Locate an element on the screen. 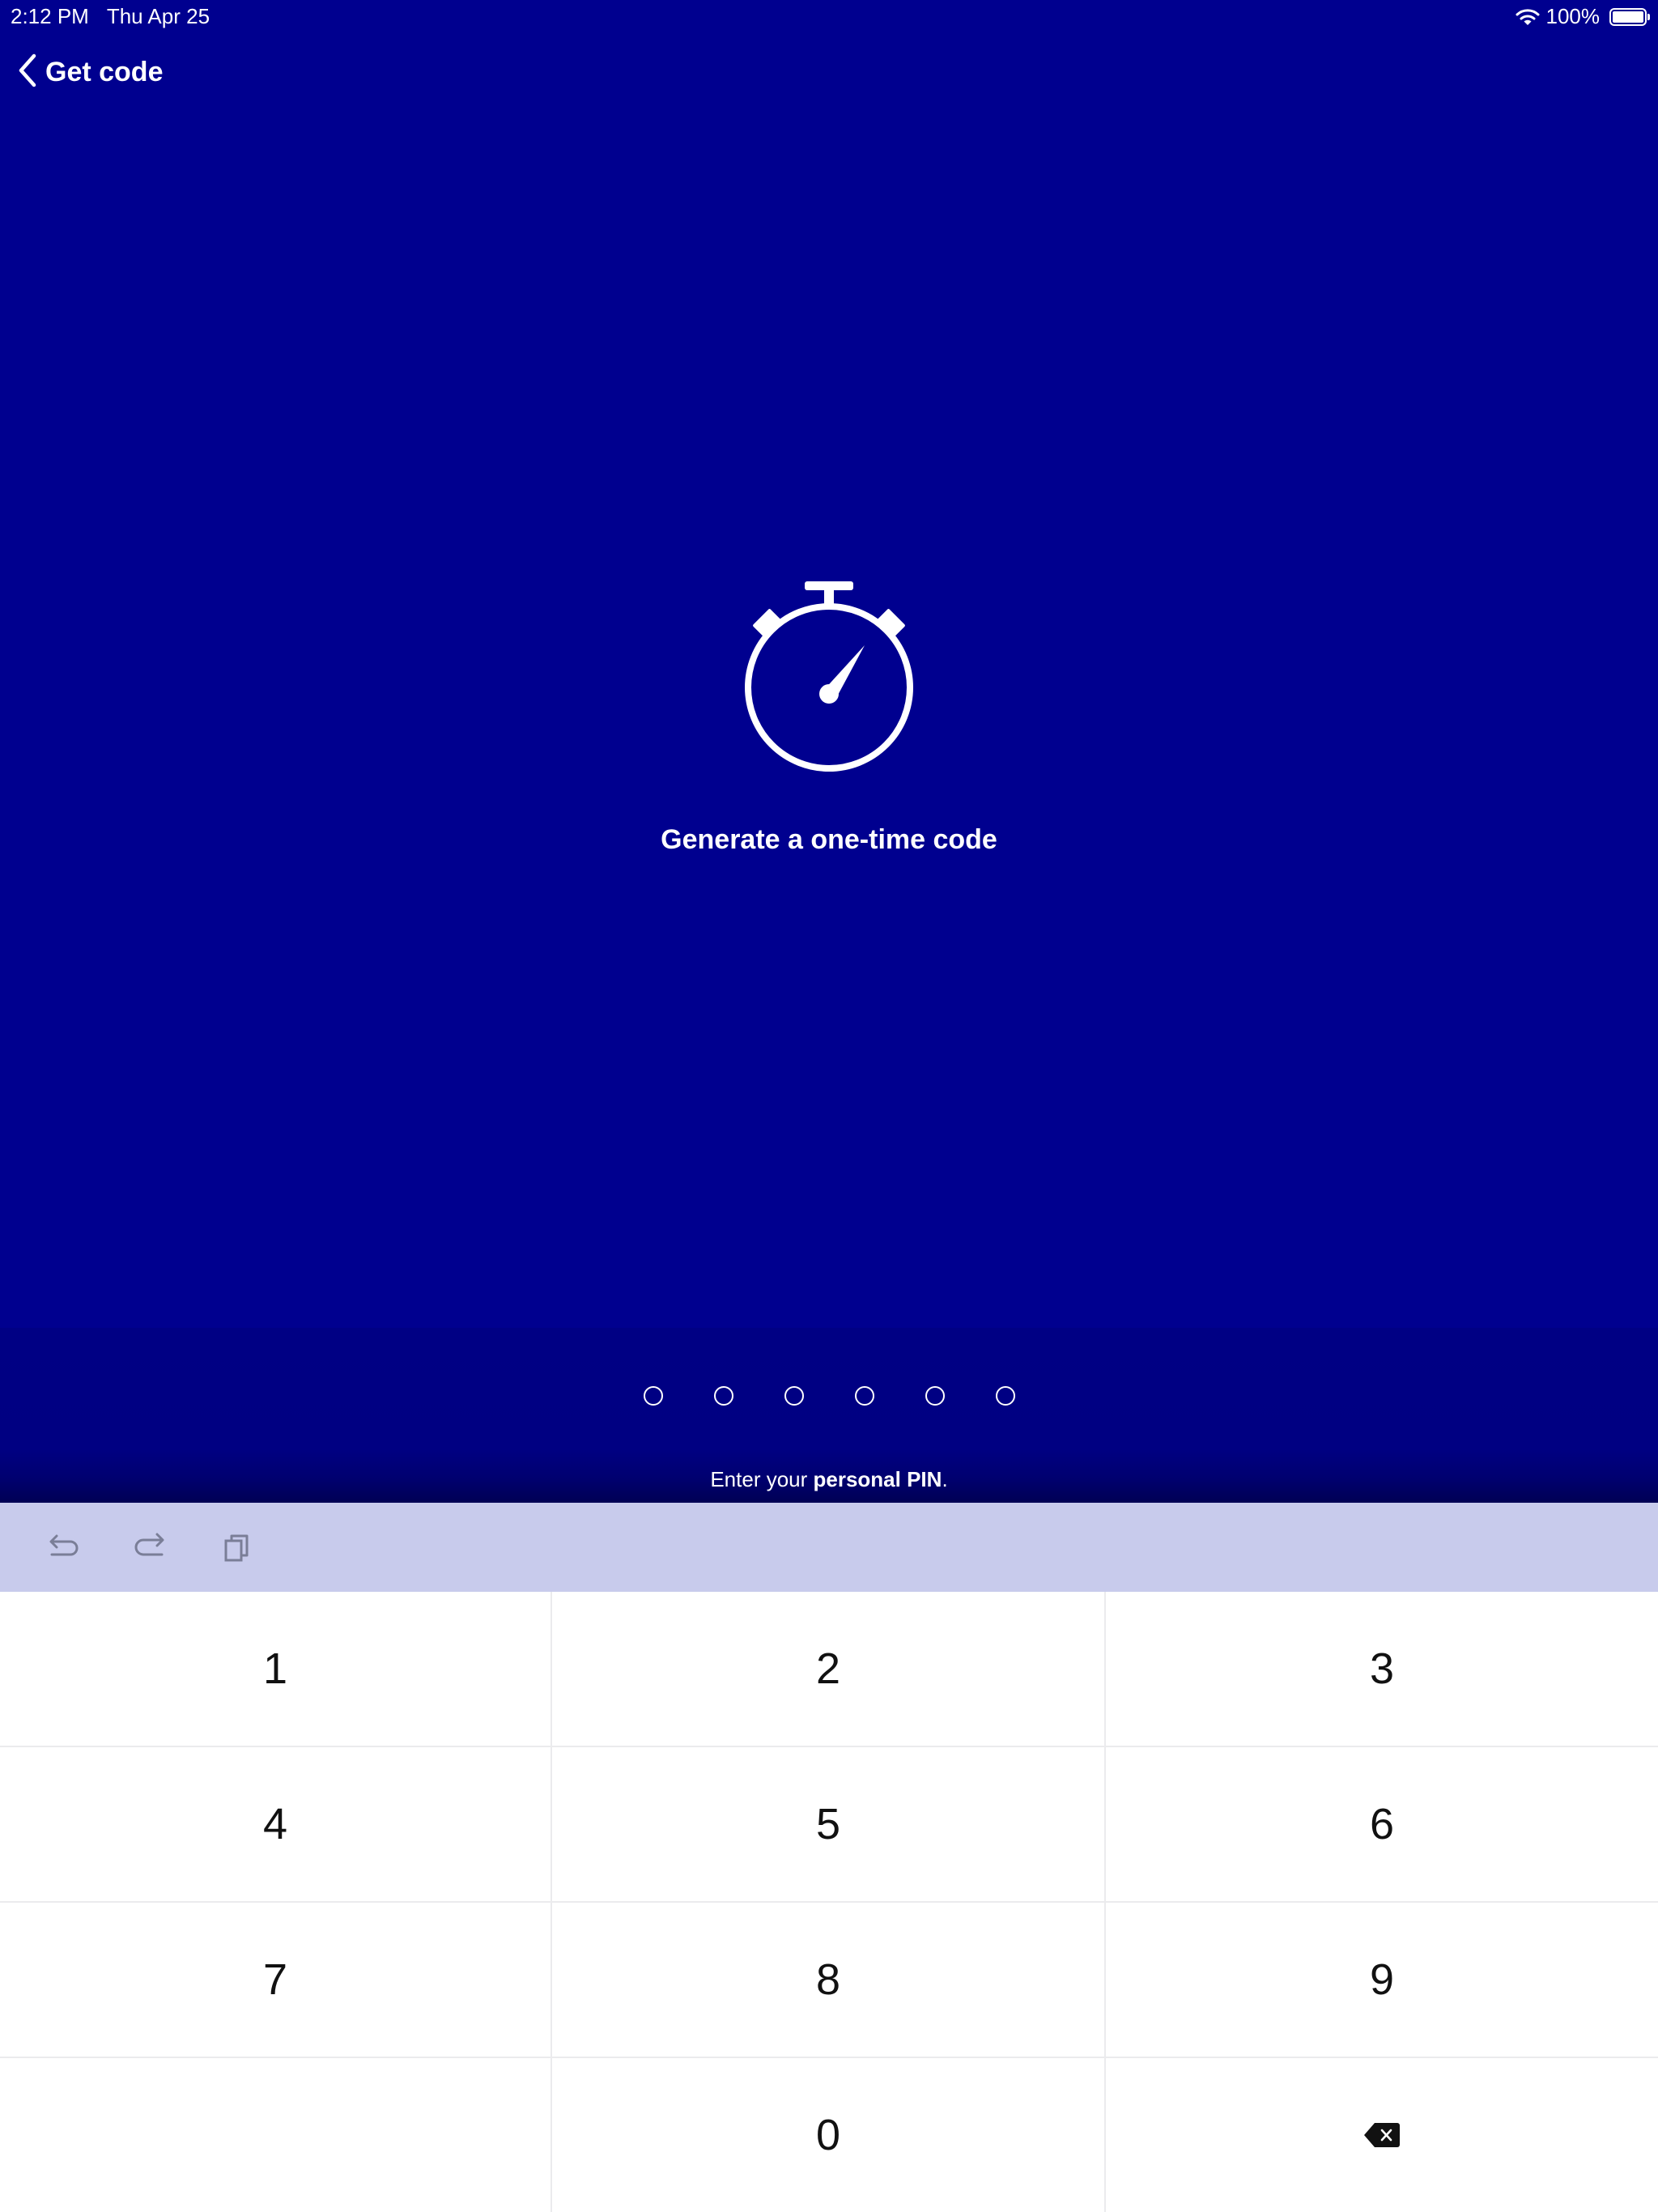 Image resolution: width=1658 pixels, height=2212 pixels. pin-prompt: Enter your personal PIN. is located at coordinates (829, 1480).